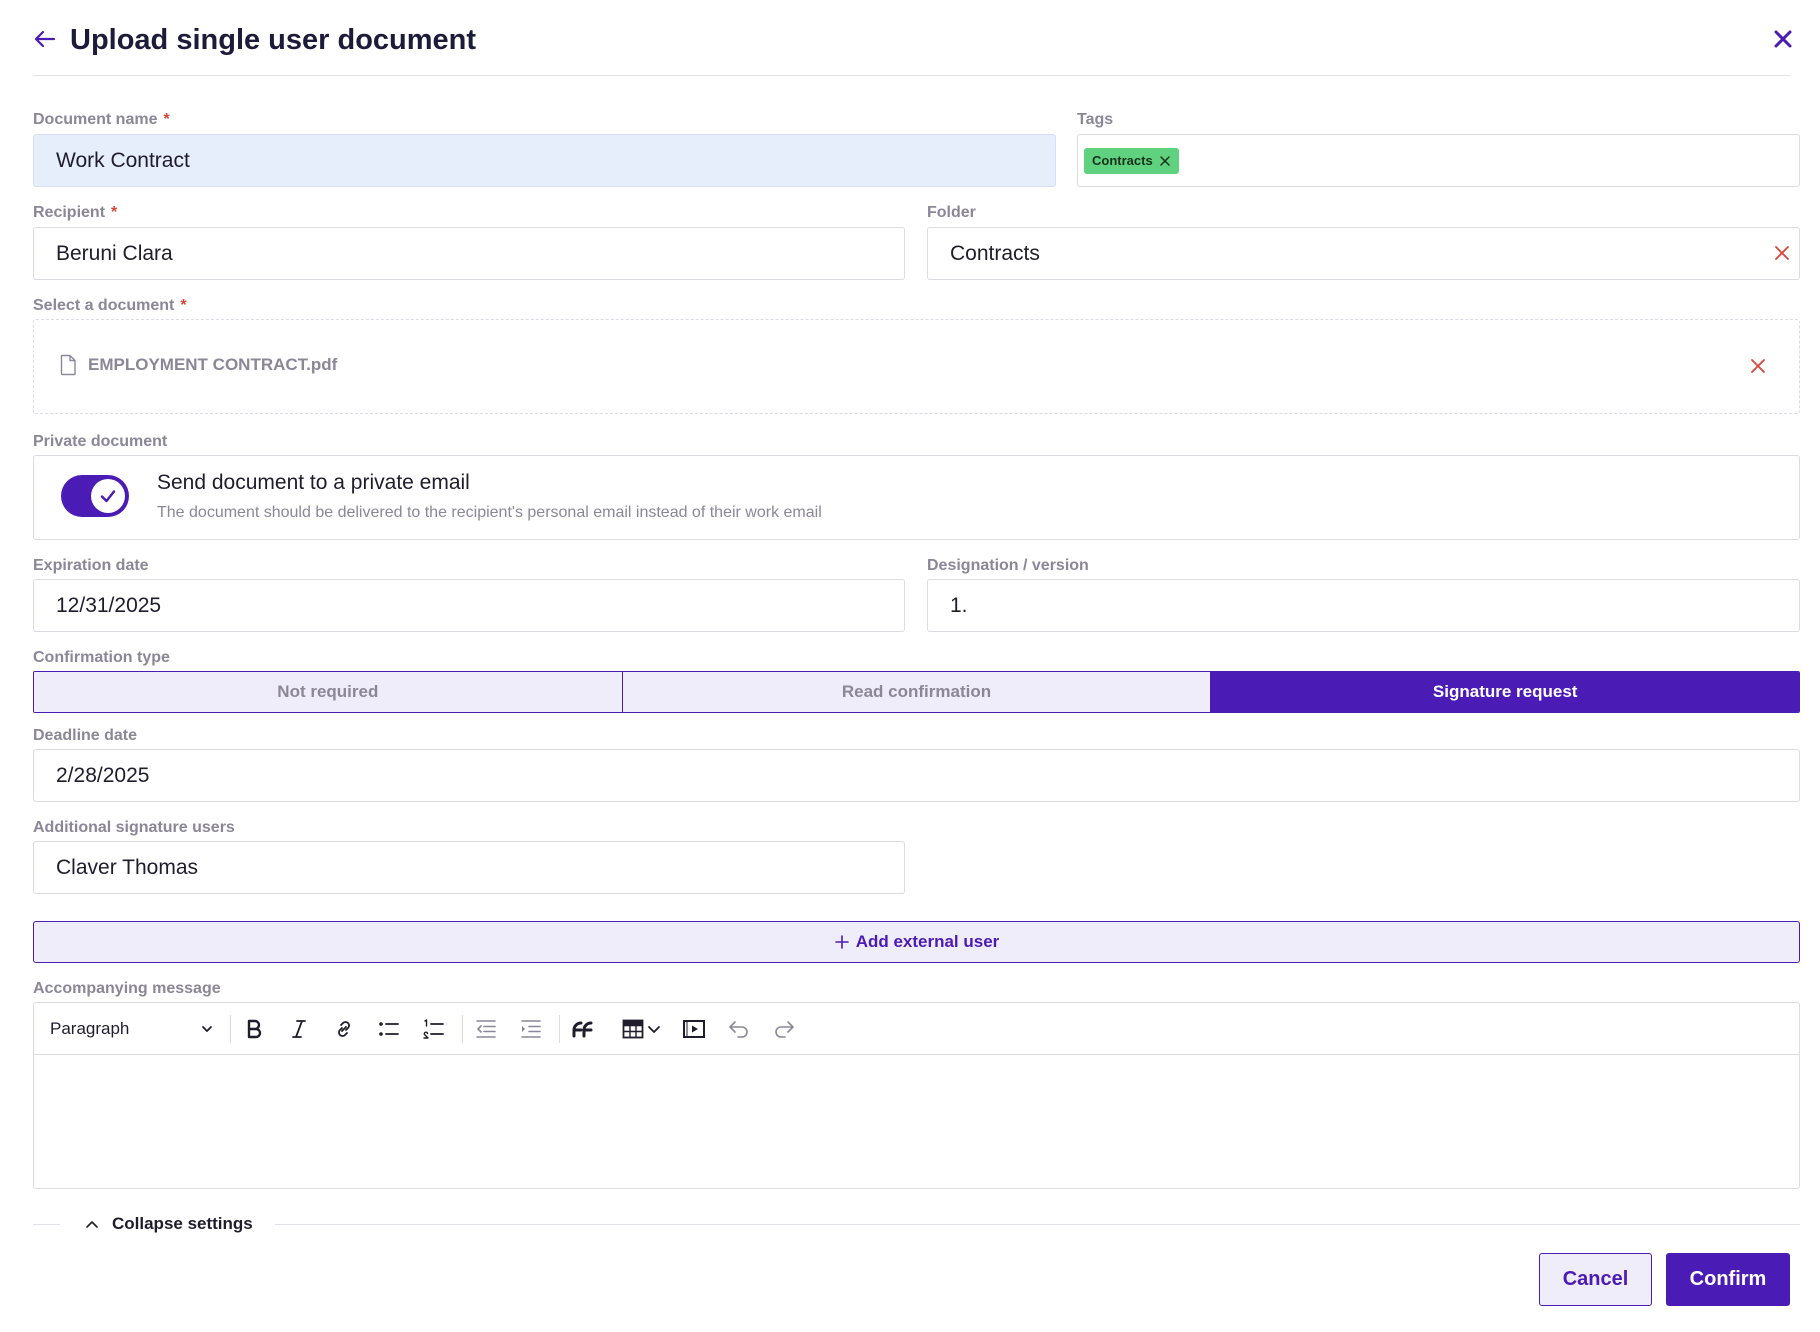  What do you see at coordinates (101, 657) in the screenshot?
I see `confirmation-type-label: Confirmation type` at bounding box center [101, 657].